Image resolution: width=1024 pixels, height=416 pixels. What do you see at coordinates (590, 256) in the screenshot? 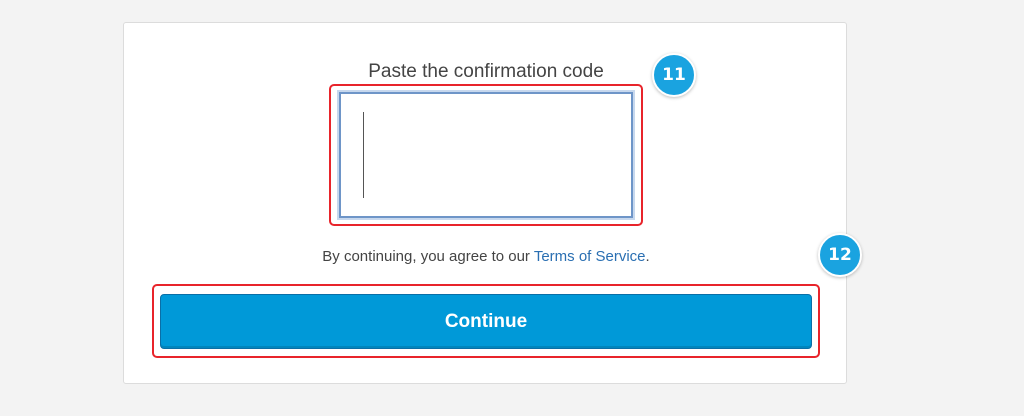
I see `terms-of-service-link: Terms of Service` at bounding box center [590, 256].